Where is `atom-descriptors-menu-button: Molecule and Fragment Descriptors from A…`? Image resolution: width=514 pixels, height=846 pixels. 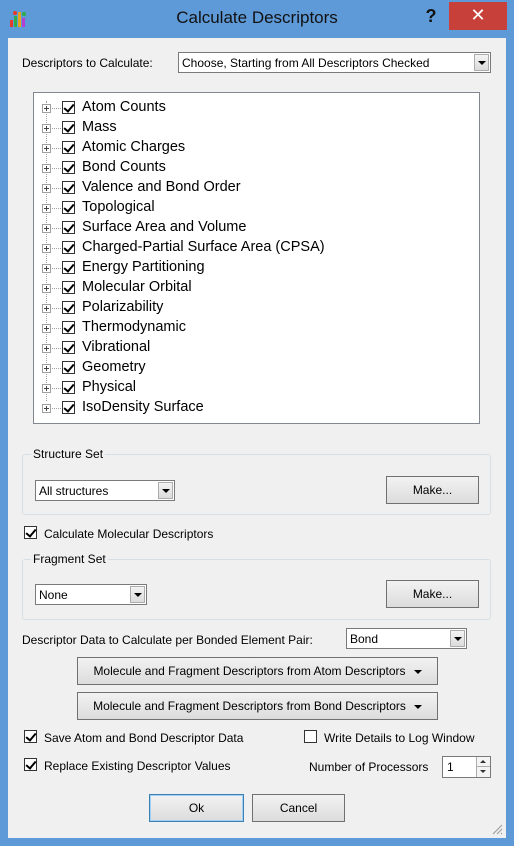 atom-descriptors-menu-button: Molecule and Fragment Descriptors from A… is located at coordinates (257, 671).